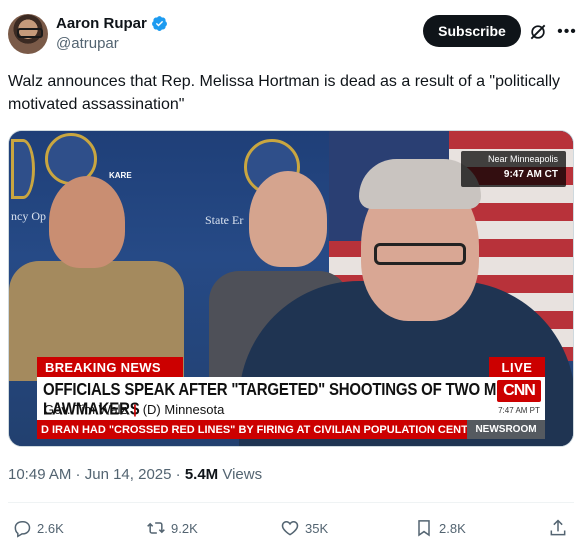 The image size is (587, 550). What do you see at coordinates (452, 528) in the screenshot?
I see `bookmark-count: 2.8K` at bounding box center [452, 528].